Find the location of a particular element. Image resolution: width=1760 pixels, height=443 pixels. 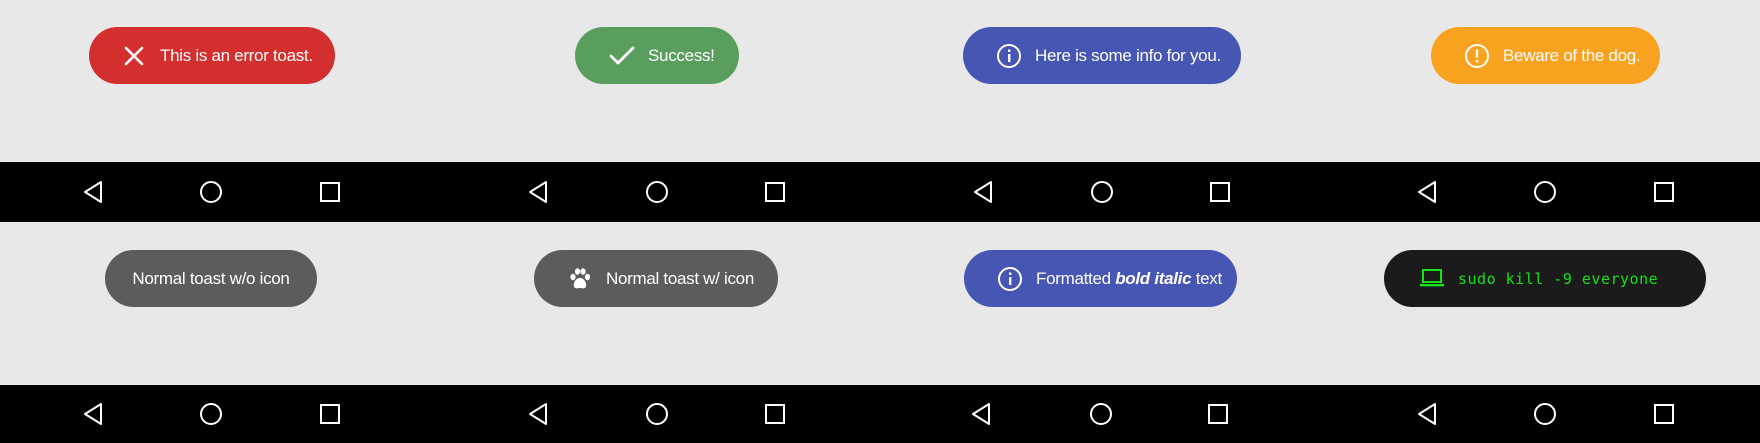

formatted-toast-text: Formatted bold italic text is located at coordinates (1129, 279).